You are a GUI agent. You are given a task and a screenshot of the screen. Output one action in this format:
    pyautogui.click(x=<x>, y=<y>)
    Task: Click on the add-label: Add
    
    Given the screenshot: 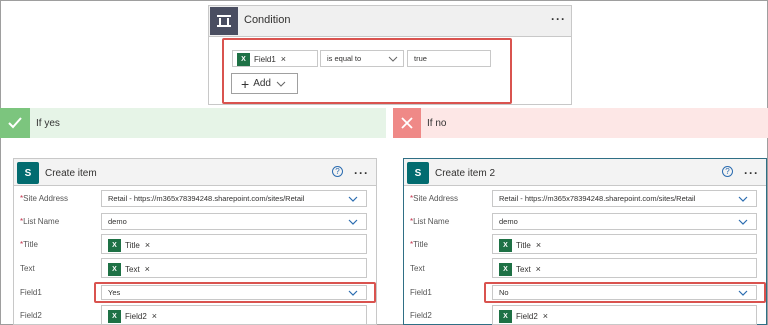 What is the action you would take?
    pyautogui.click(x=262, y=83)
    